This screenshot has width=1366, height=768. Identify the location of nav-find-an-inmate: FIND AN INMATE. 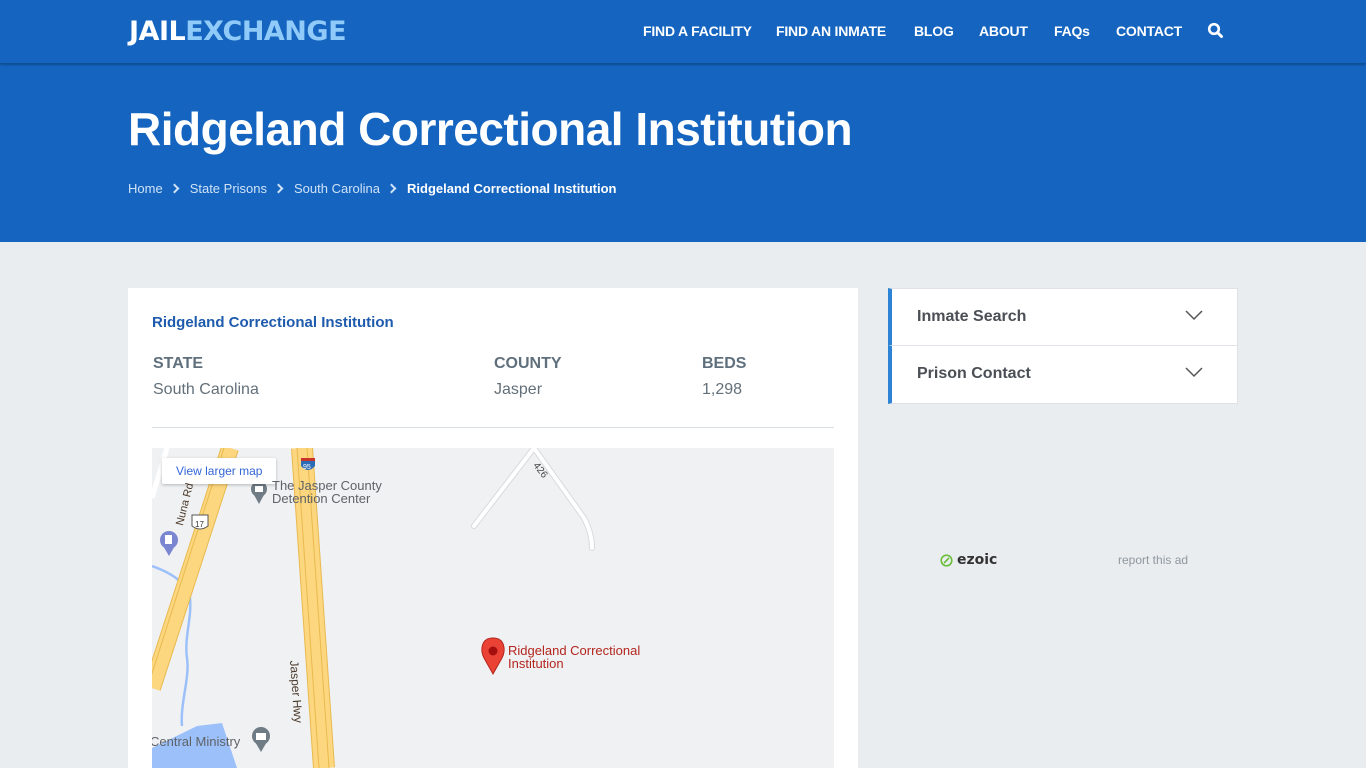
(831, 31).